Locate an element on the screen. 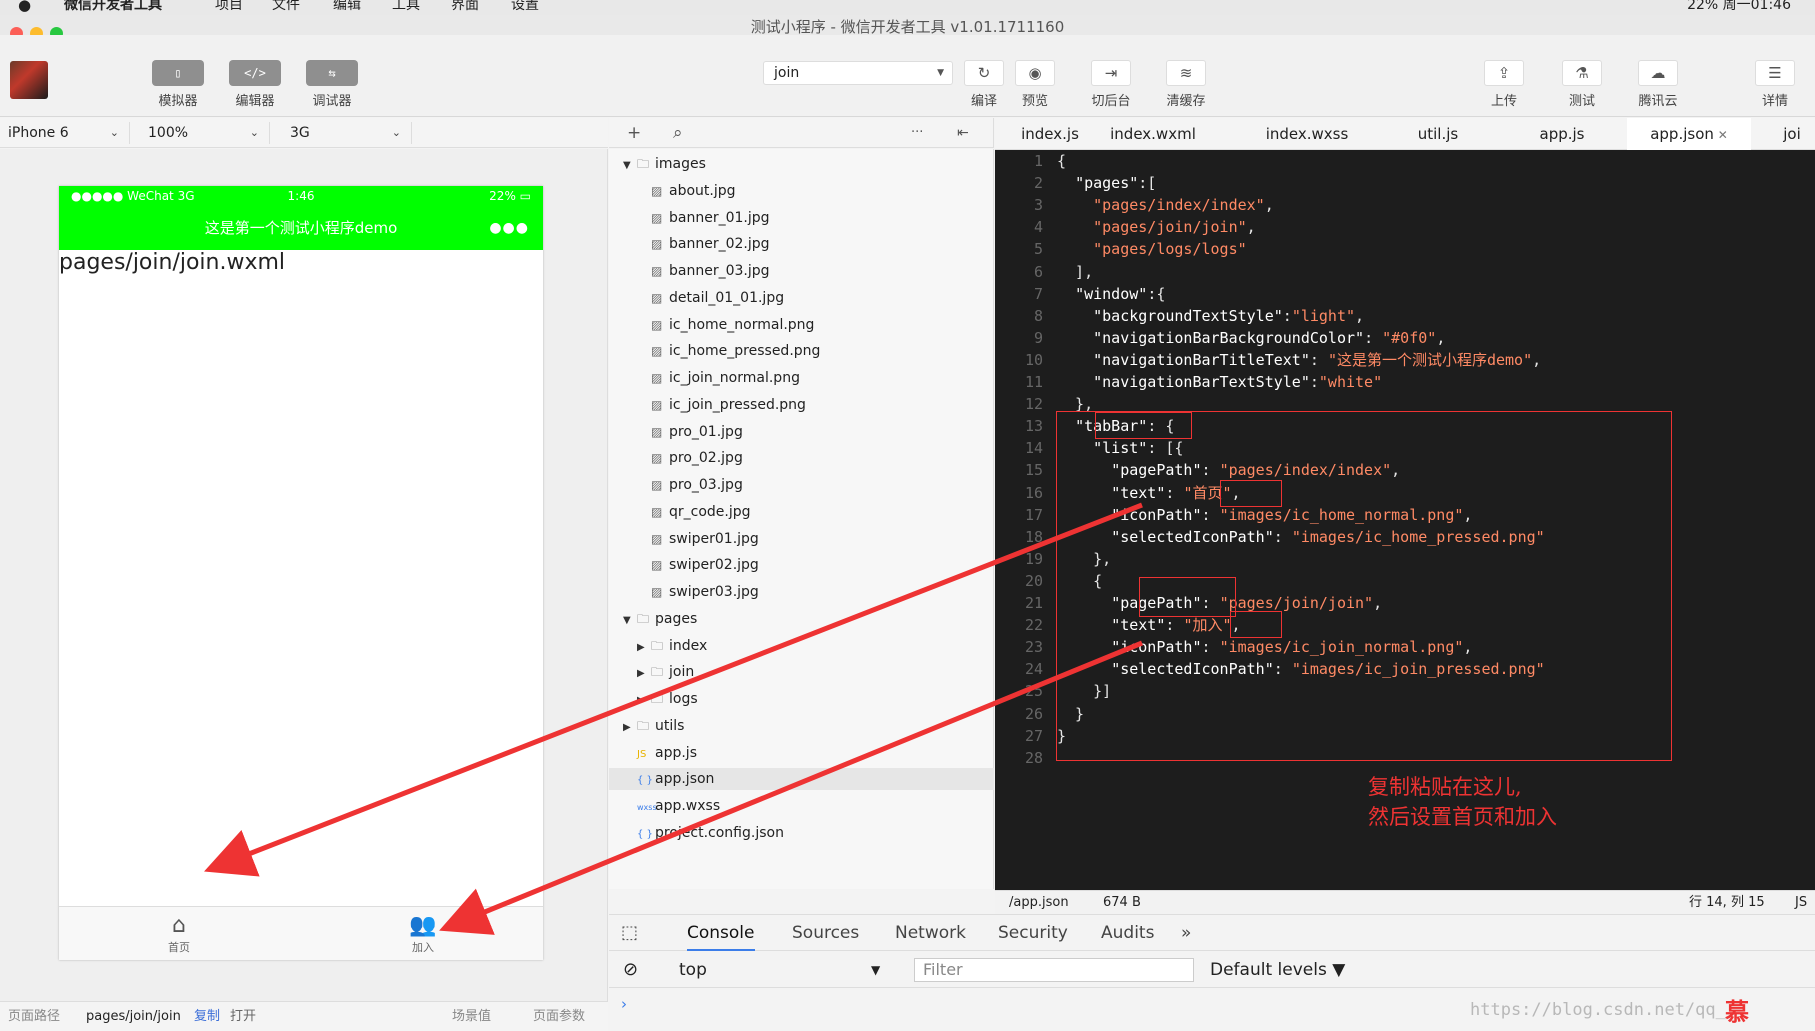  network-select: 3G ⌄ is located at coordinates (347, 133).